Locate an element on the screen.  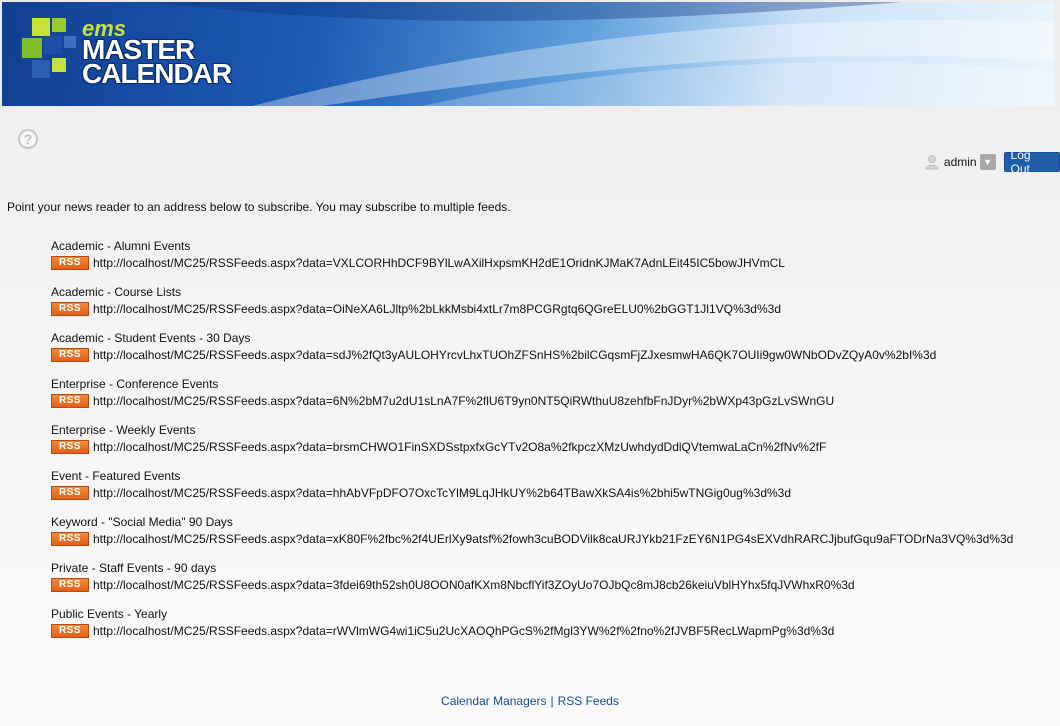
feed-name: Event - Featured Events is located at coordinates (116, 476).